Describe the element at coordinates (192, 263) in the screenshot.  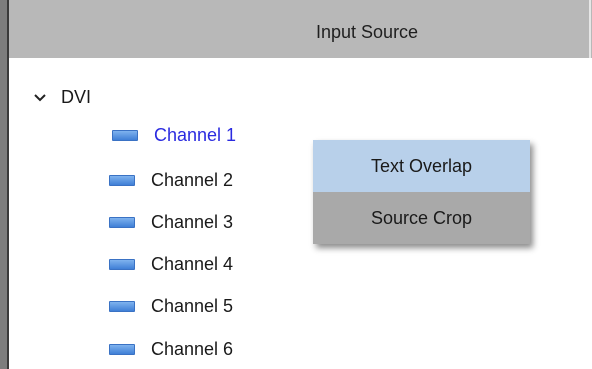
I see `channel-label: Channel 4` at that location.